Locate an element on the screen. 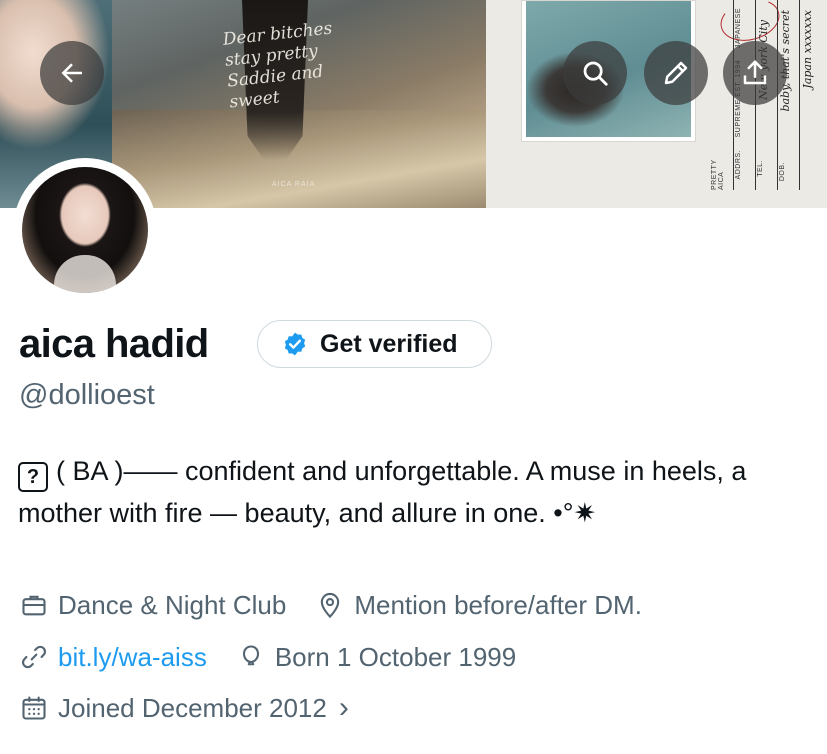  profile-name: aica hadid is located at coordinates (114, 344).